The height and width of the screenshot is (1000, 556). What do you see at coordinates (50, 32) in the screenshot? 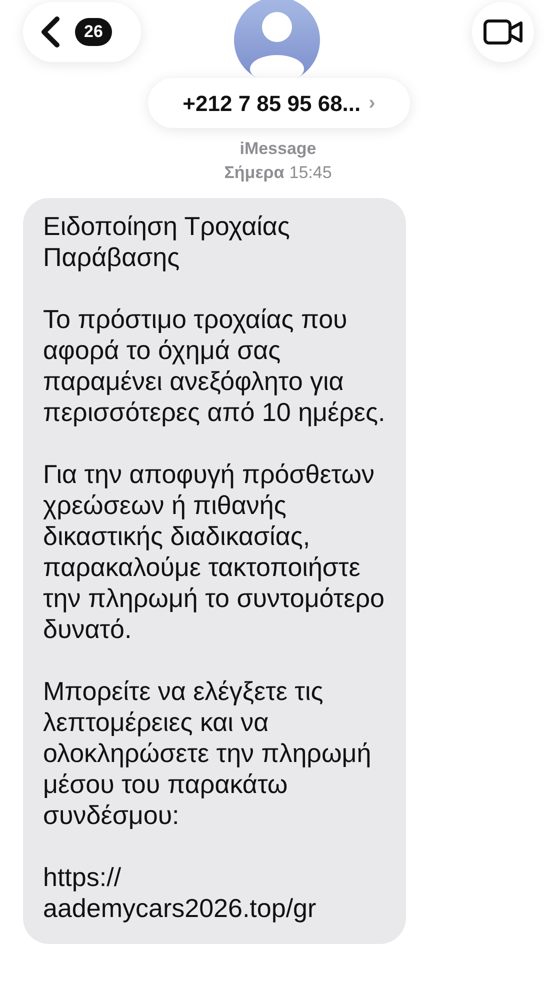
I see `back-chevron-icon` at bounding box center [50, 32].